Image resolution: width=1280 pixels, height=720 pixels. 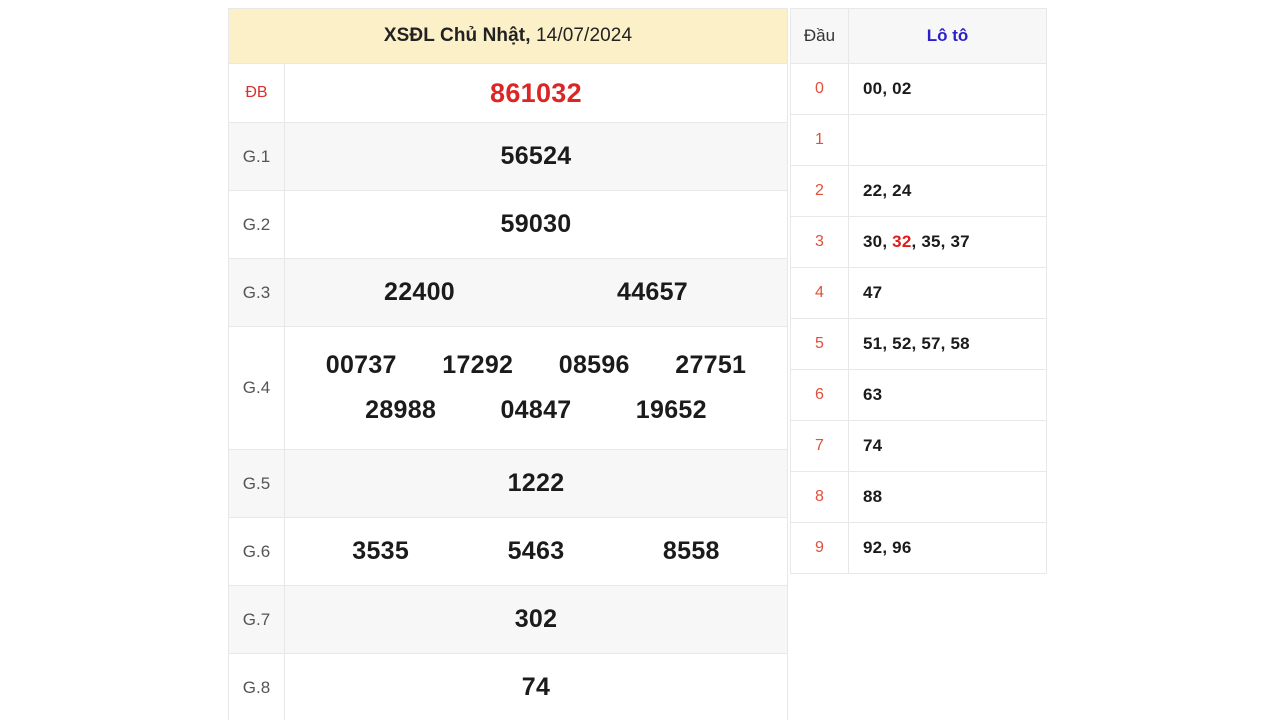 What do you see at coordinates (819, 395) in the screenshot?
I see `loto-dau-6: 6` at bounding box center [819, 395].